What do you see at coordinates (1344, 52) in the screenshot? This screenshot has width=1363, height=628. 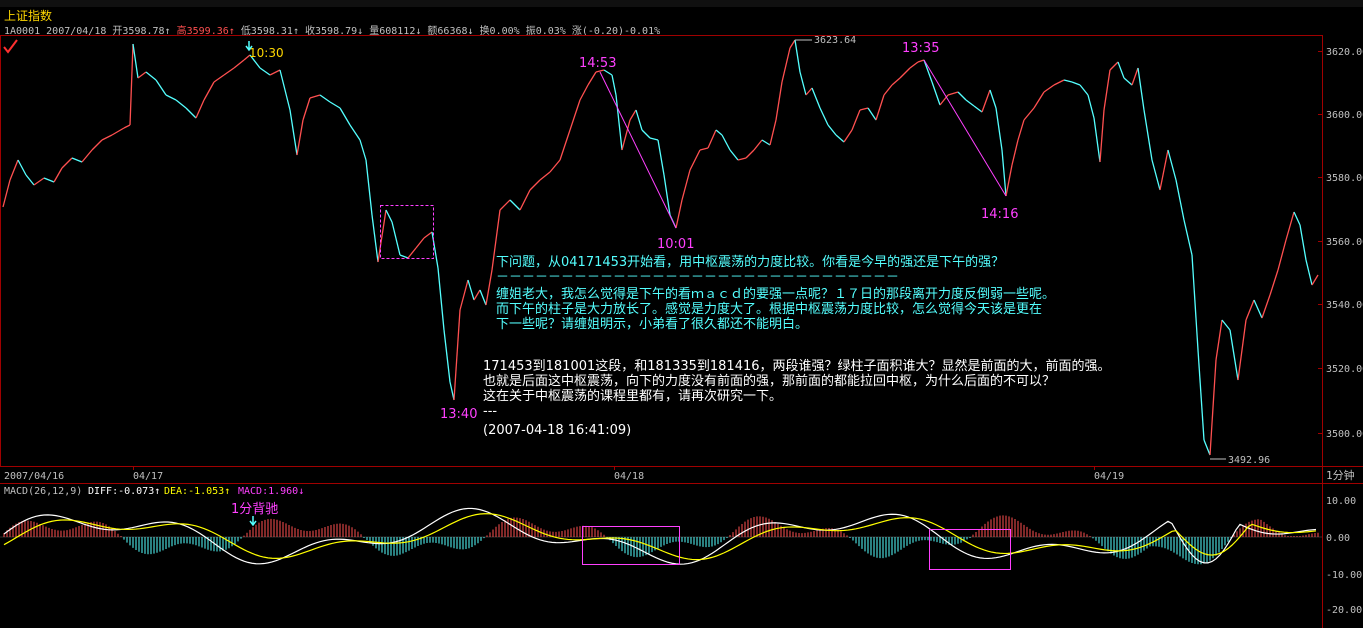 I see `price-tick: 3620.00` at bounding box center [1344, 52].